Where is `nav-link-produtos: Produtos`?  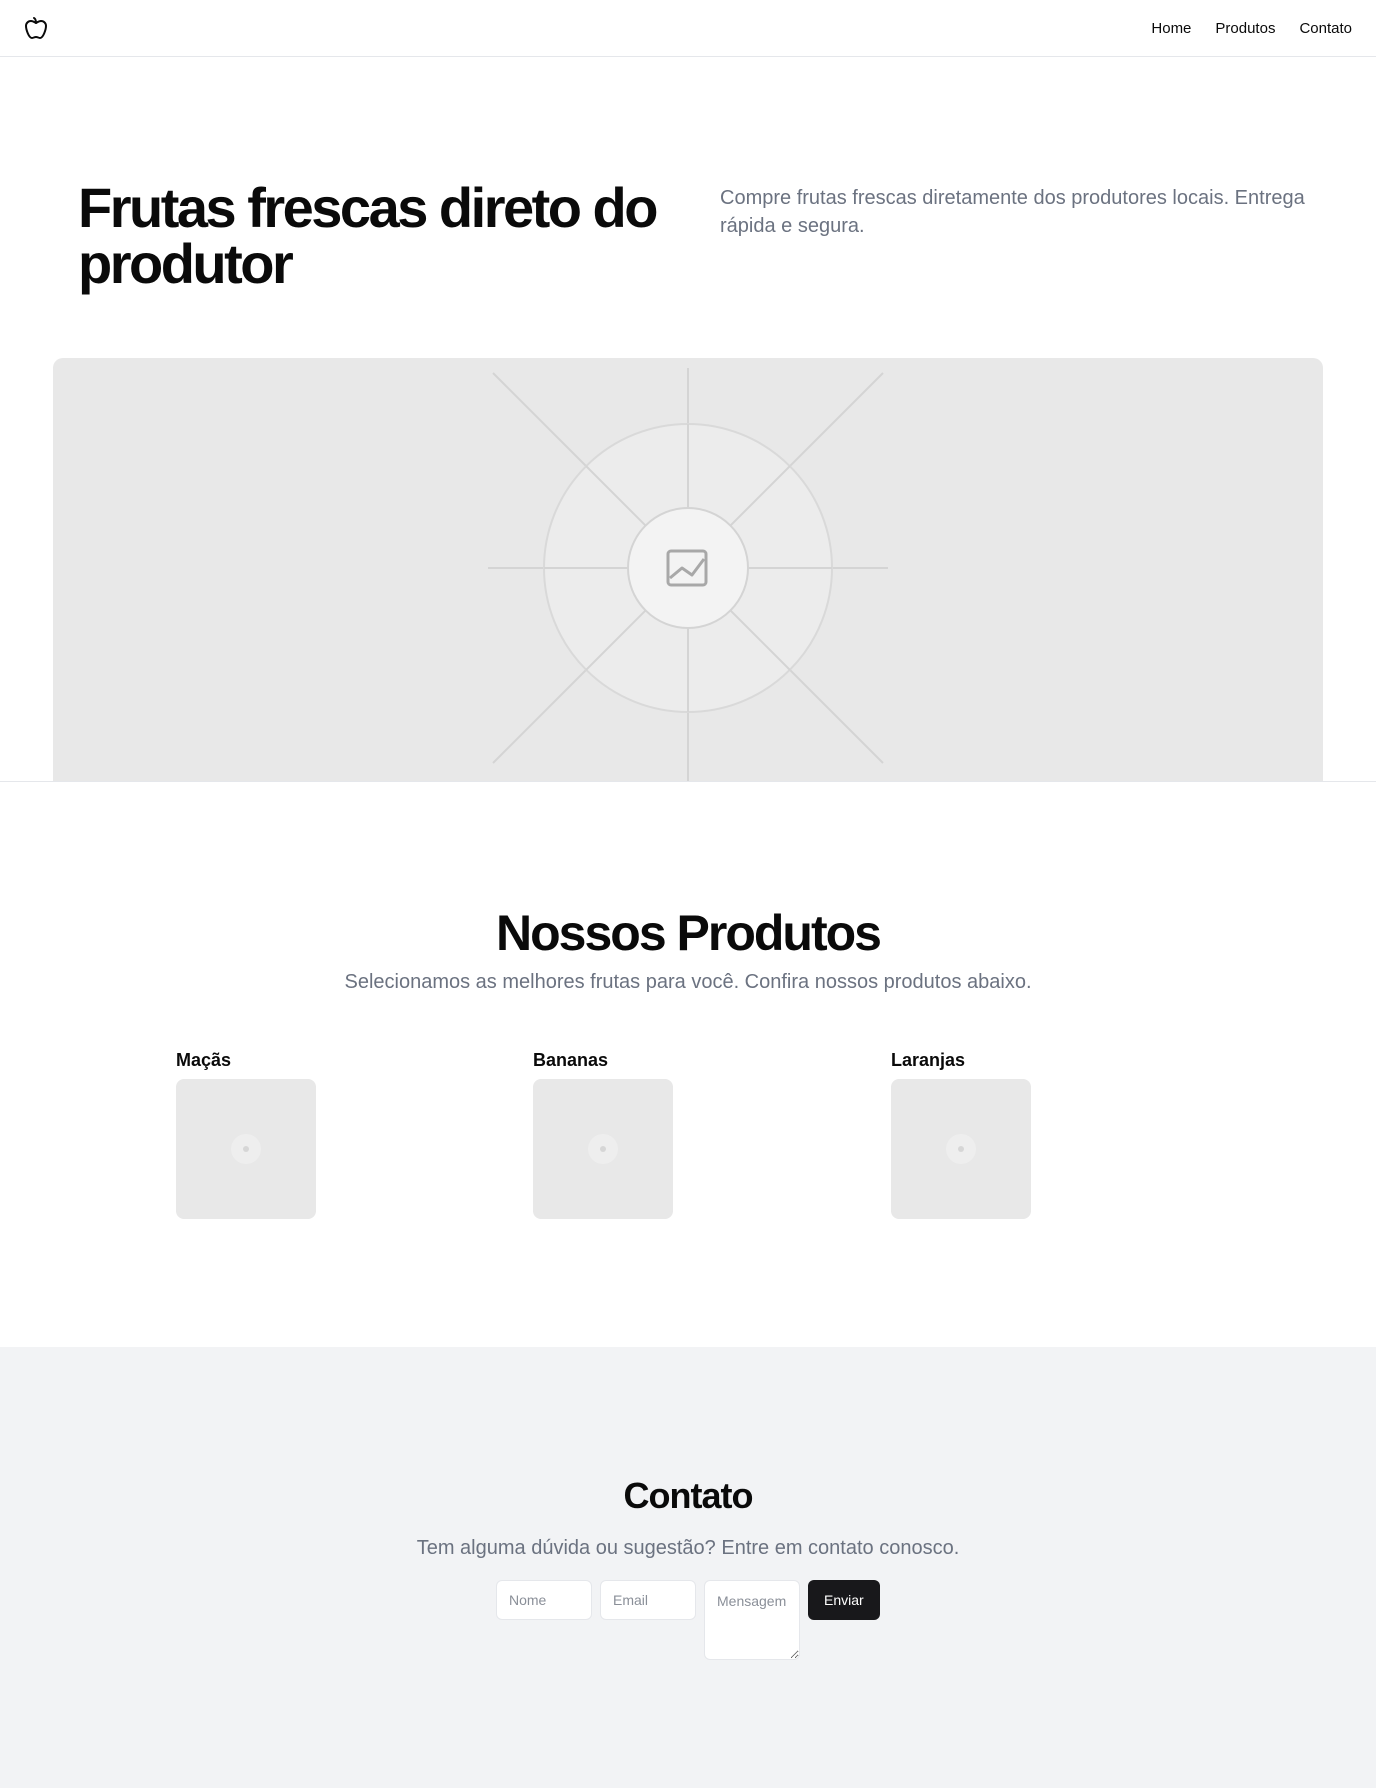
nav-link-produtos: Produtos is located at coordinates (1245, 28).